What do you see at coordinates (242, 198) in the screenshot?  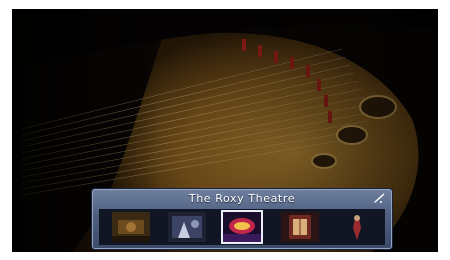 I see `overlay-title: The Roxy Theatre` at bounding box center [242, 198].